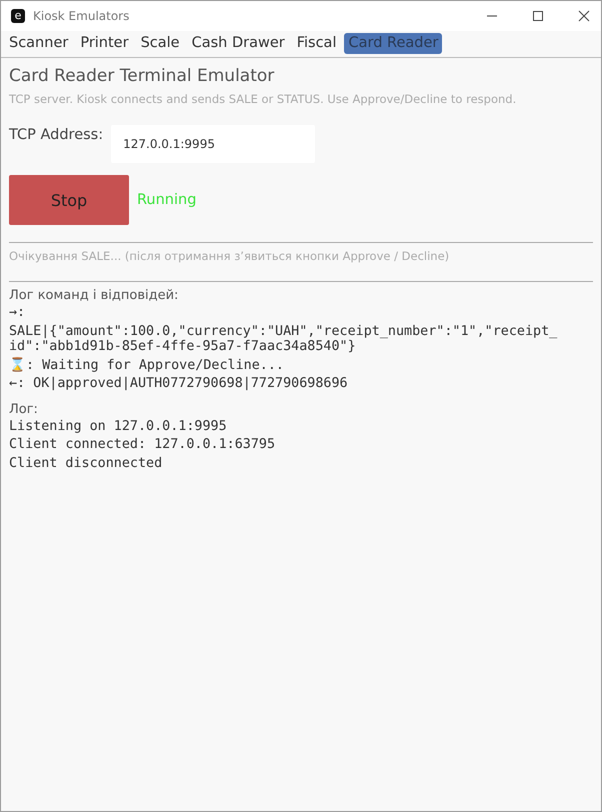 The height and width of the screenshot is (812, 602). Describe the element at coordinates (94, 295) in the screenshot. I see `command-log-label: Лог команд і відповідей:` at that location.